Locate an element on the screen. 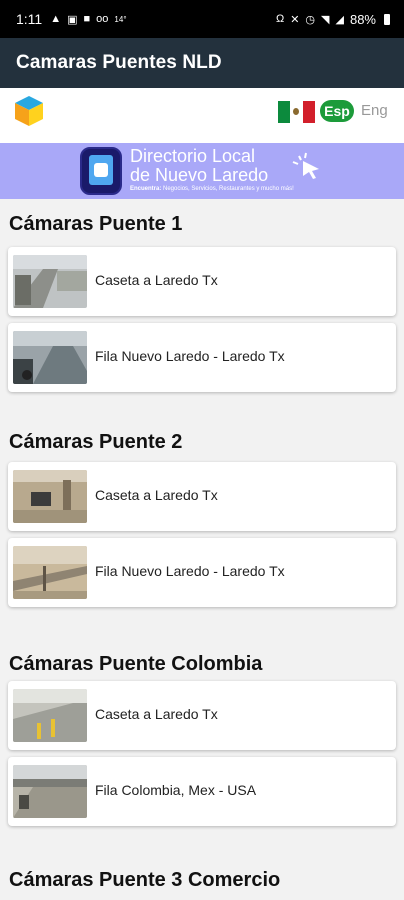 The width and height of the screenshot is (404, 900). camera-card-colombia-caseta: Caseta a Laredo Tx is located at coordinates (202, 715).